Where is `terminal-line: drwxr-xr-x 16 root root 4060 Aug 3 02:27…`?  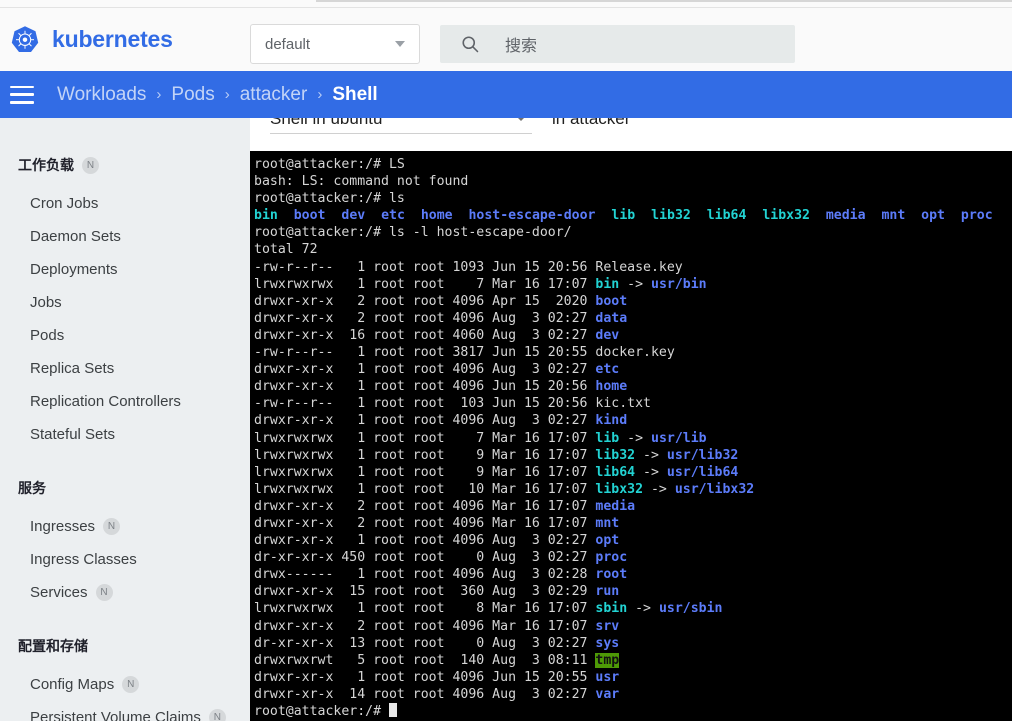 terminal-line: drwxr-xr-x 16 root root 4060 Aug 3 02:27… is located at coordinates (633, 335).